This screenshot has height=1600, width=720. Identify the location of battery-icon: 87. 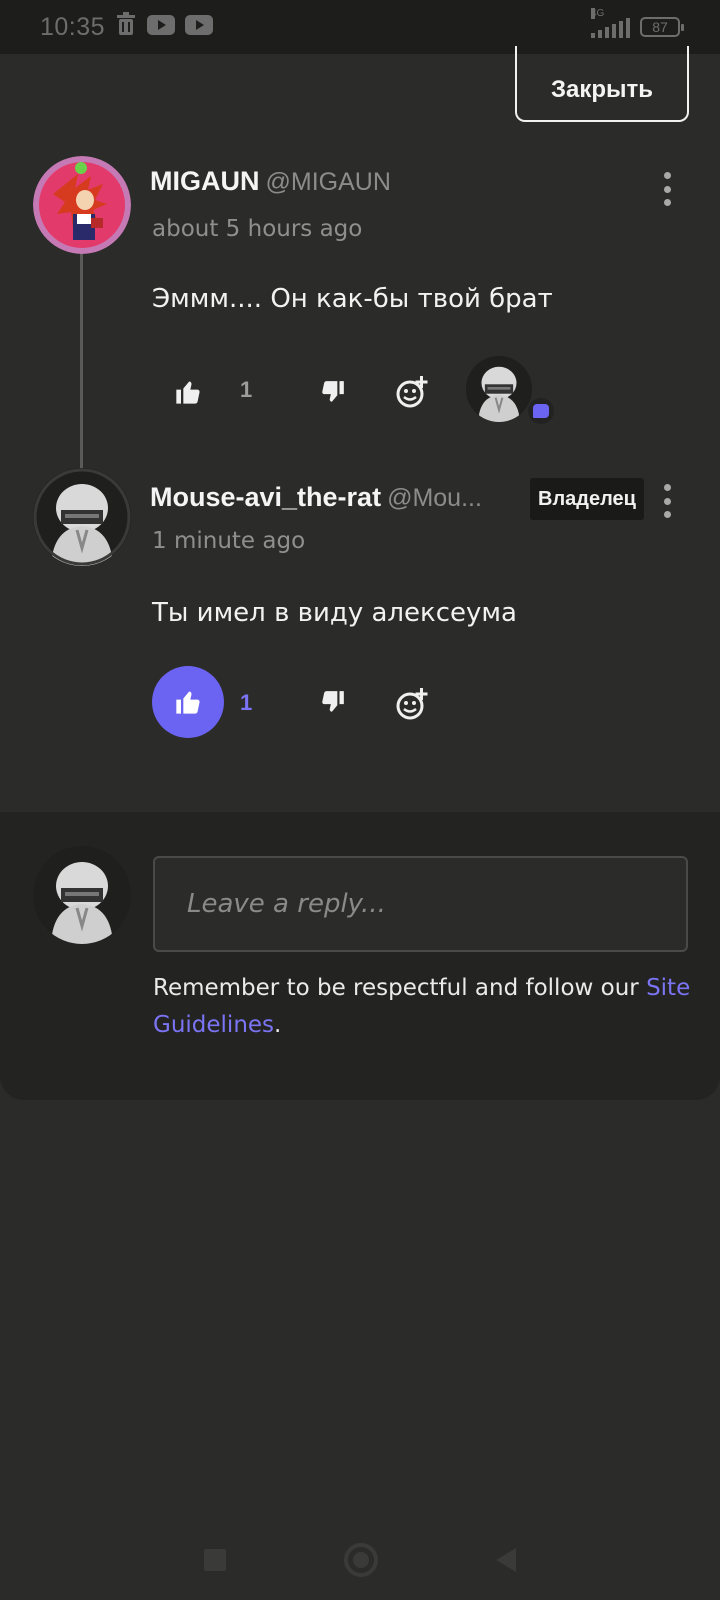
(662, 27).